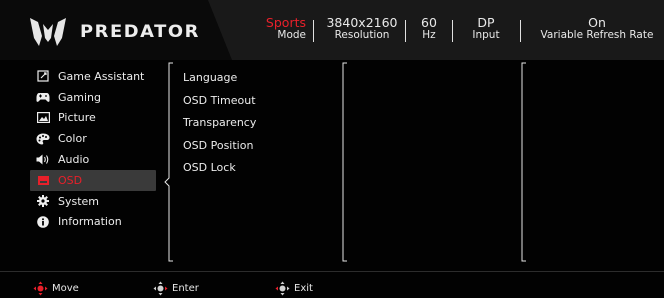 Image resolution: width=664 pixels, height=298 pixels. I want to click on resolution-status: 3840x2160 Resolution, so click(362, 30).